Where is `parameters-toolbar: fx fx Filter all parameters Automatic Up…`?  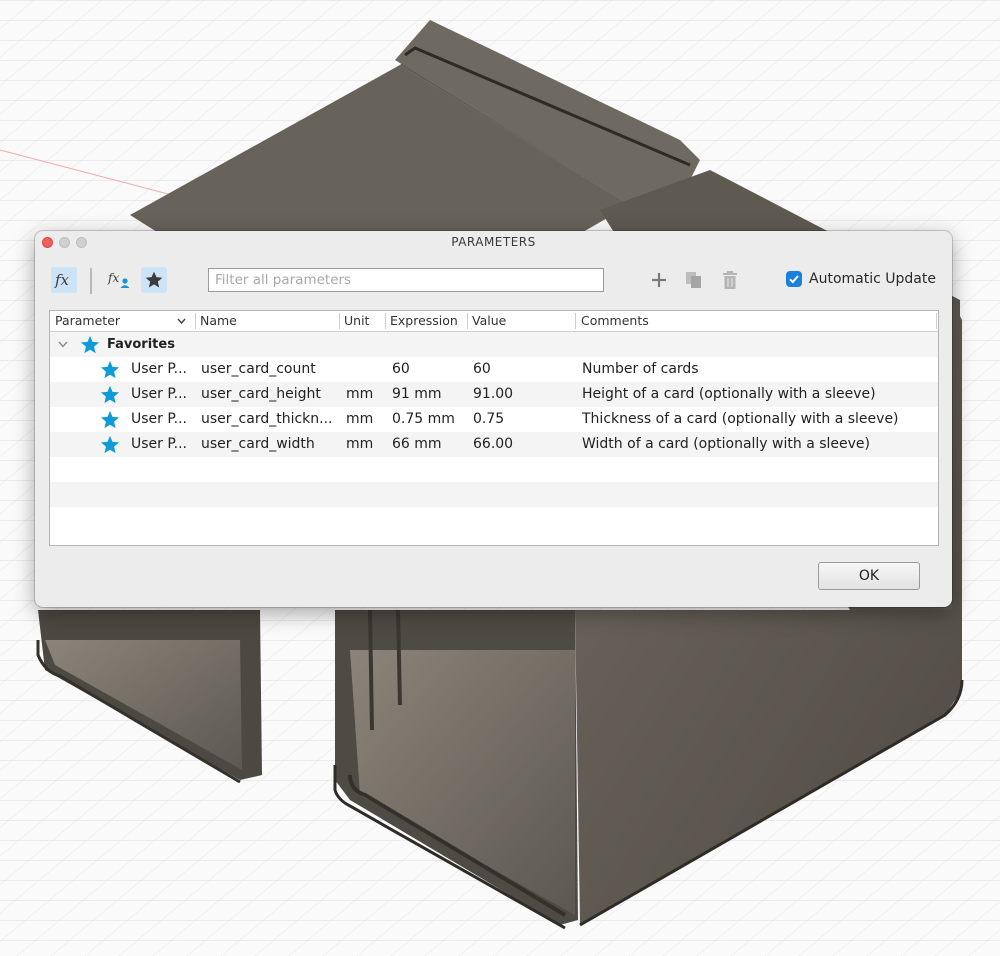
parameters-toolbar: fx fx Filter all parameters Automatic Up… is located at coordinates (493, 281).